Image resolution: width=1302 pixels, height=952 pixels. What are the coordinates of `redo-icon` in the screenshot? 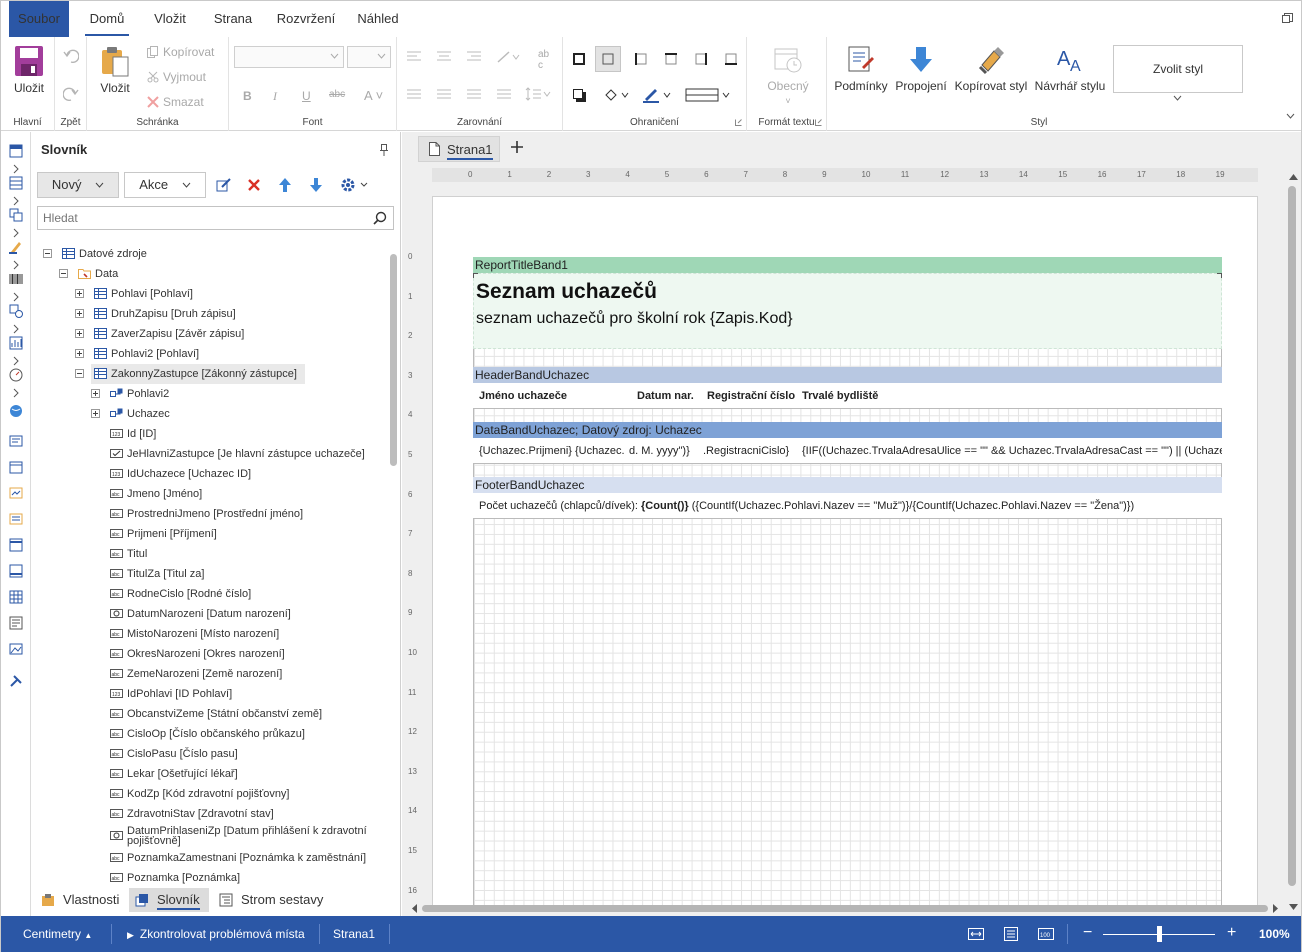 It's located at (71, 94).